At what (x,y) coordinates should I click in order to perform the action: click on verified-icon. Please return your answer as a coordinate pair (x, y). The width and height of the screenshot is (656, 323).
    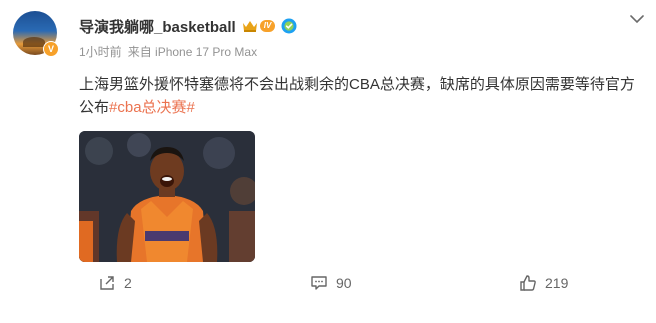
    Looking at the image, I should click on (289, 26).